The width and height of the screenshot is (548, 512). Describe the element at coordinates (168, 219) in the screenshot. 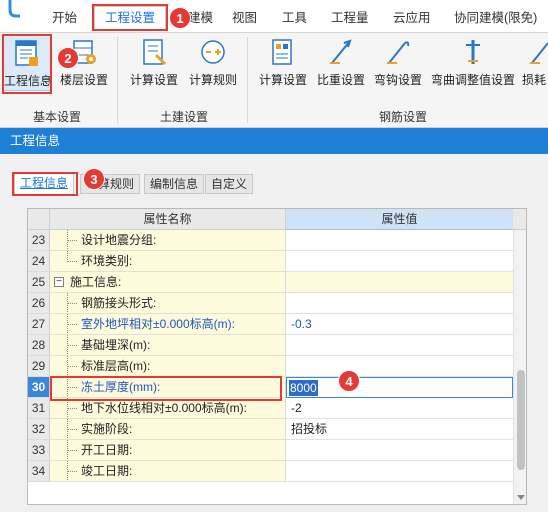

I see `header-property-name: 属性名称` at that location.